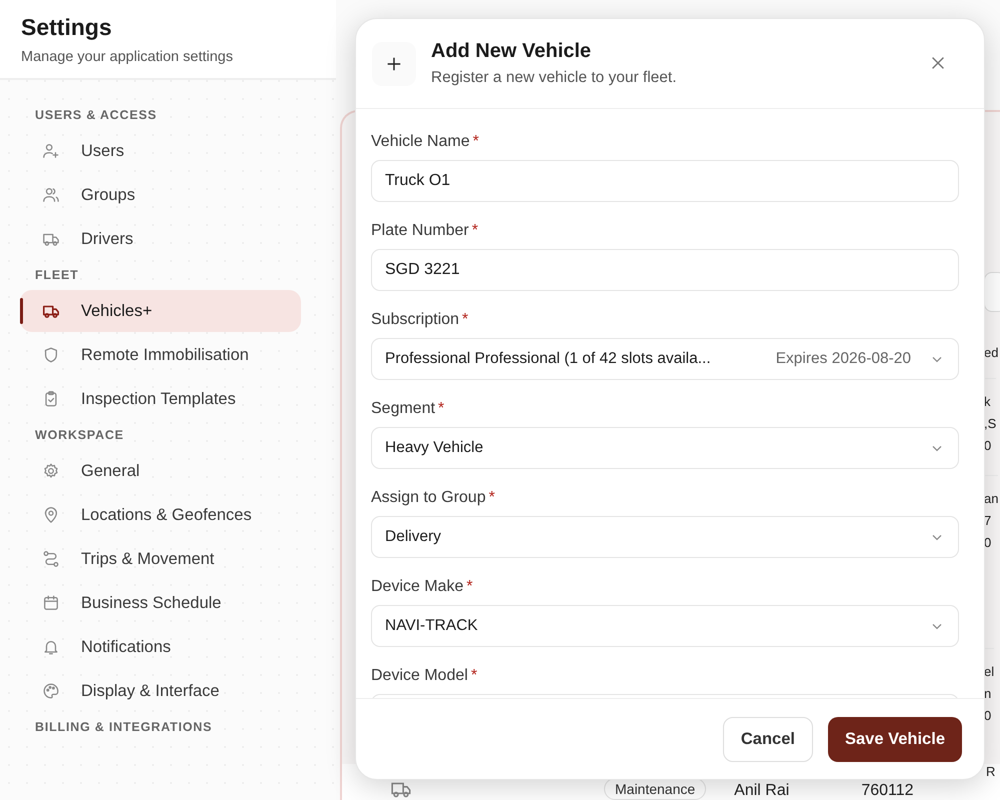 This screenshot has height=800, width=1000. I want to click on table-cell-text: n, so click(988, 694).